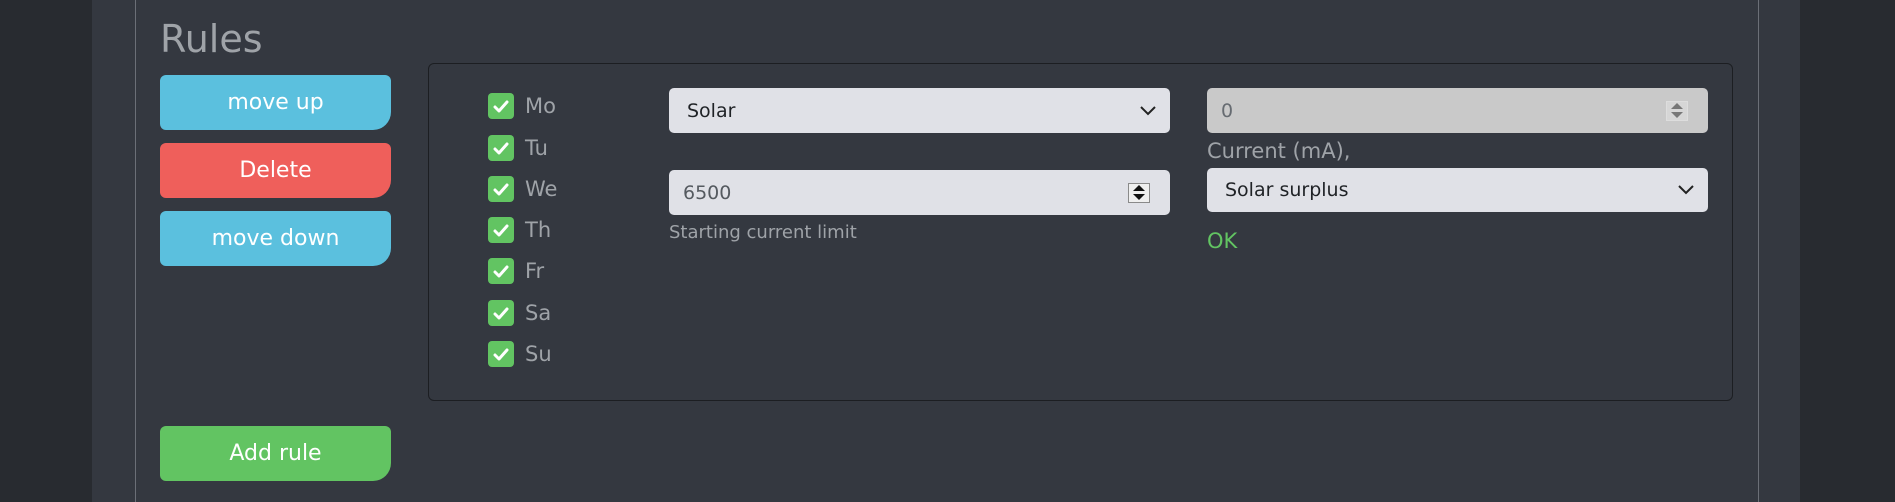  I want to click on day-label: We, so click(541, 189).